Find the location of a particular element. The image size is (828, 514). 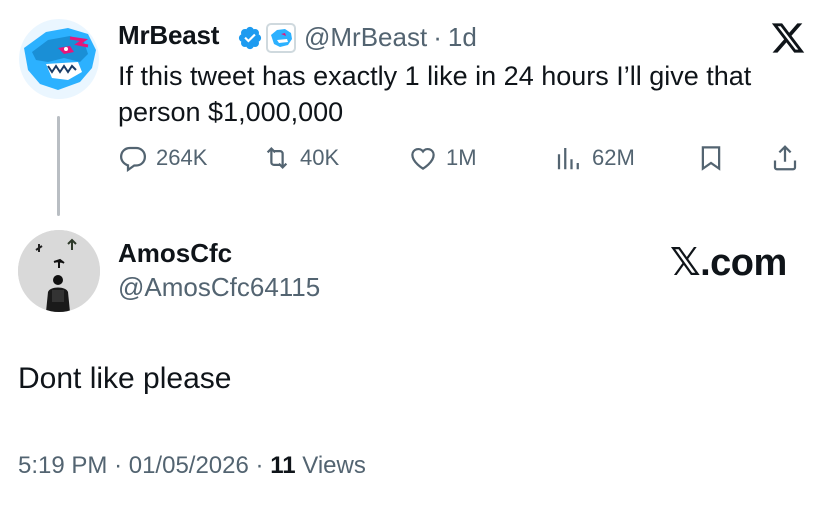

x-com-watermark: 𝕏.com is located at coordinates (728, 263).